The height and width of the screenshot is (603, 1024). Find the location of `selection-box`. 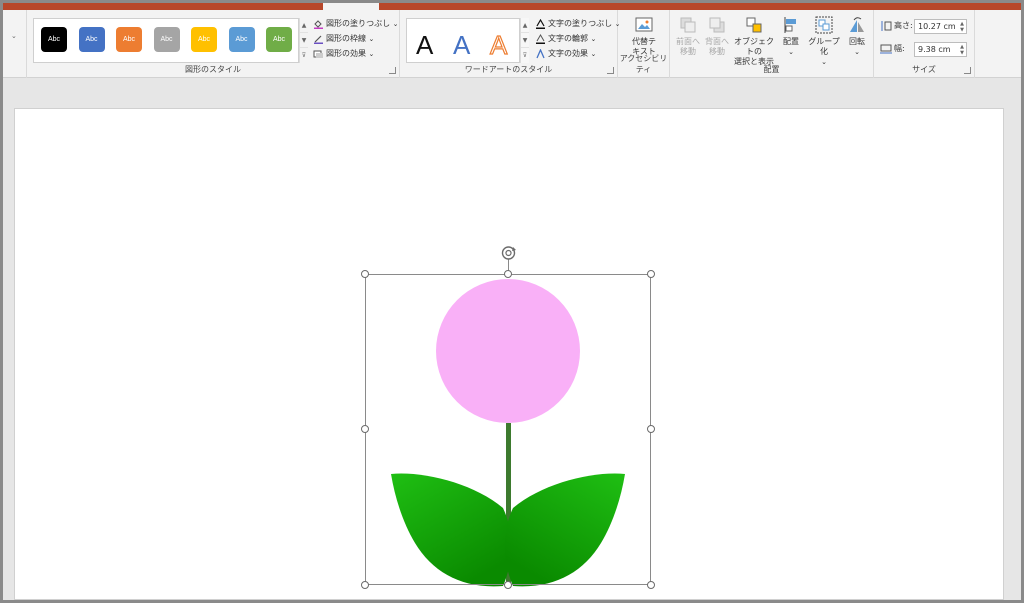

selection-box is located at coordinates (508, 429).